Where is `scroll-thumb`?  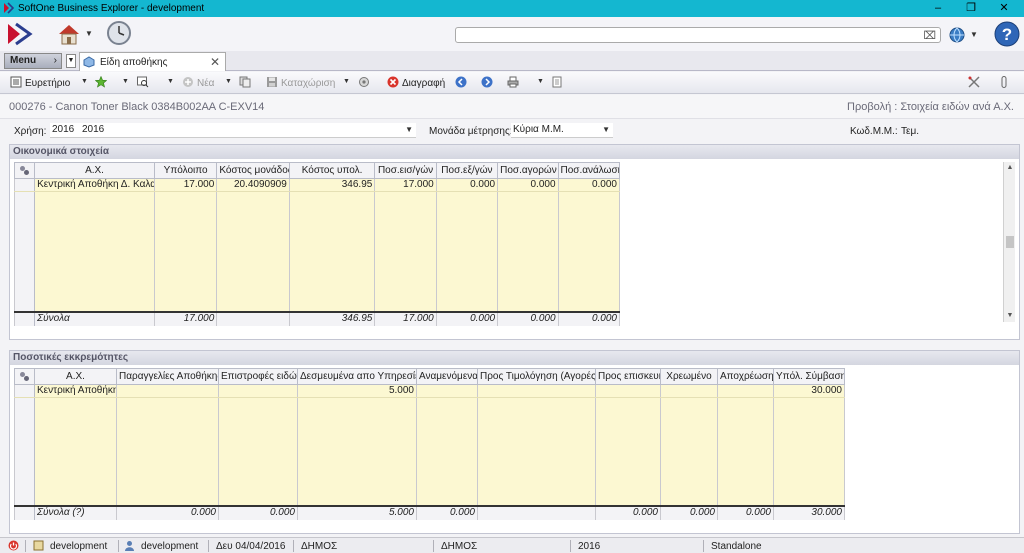 scroll-thumb is located at coordinates (1010, 242).